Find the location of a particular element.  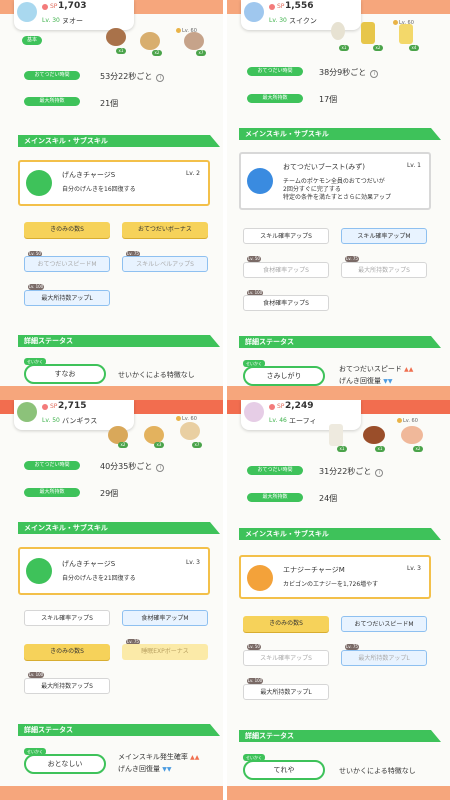

pokemon-level: Lv. 46 is located at coordinates (278, 420).